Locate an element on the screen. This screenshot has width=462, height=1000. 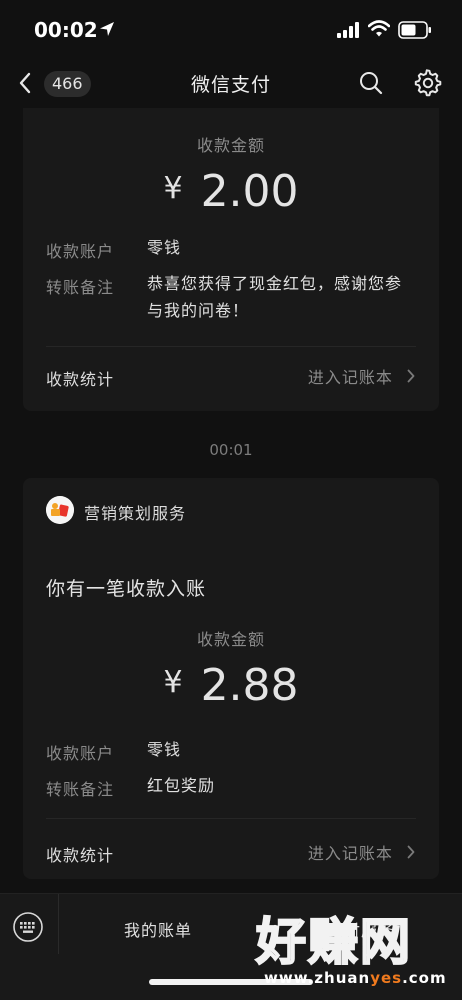
site-watermark: 好赚网 www.zhuanyes.com is located at coordinates (350, 949).